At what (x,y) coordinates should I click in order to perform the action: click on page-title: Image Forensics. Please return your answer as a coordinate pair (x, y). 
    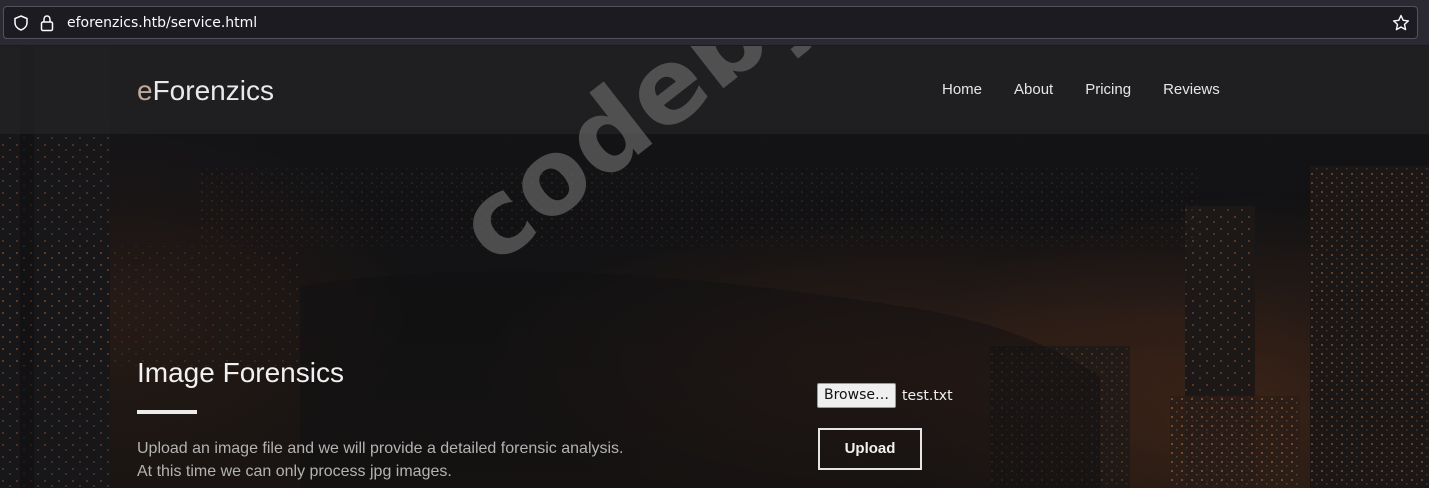
    Looking at the image, I should click on (240, 372).